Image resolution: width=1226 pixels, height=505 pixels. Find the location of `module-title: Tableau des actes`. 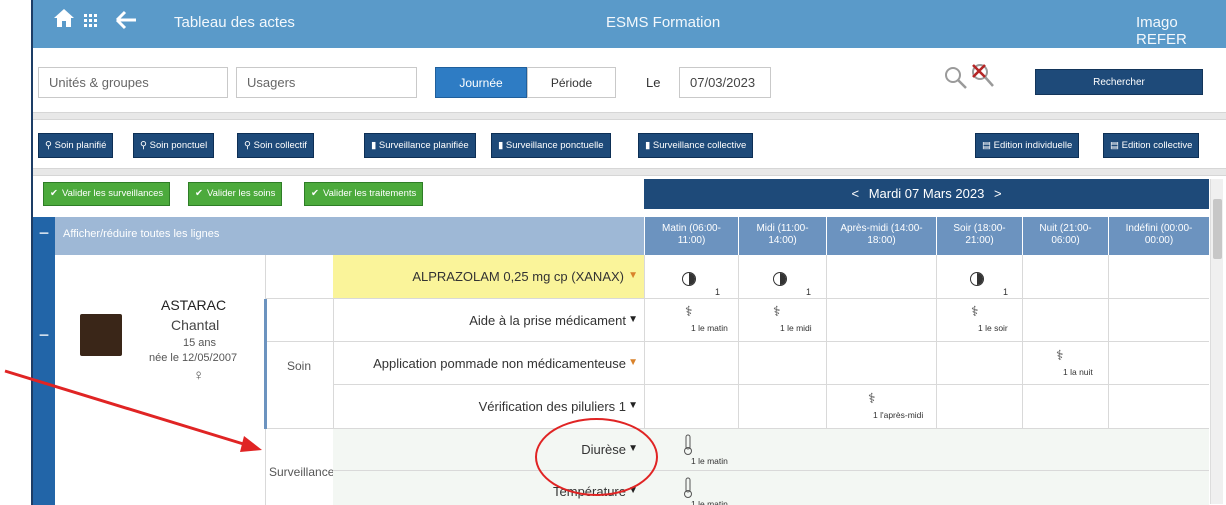

module-title: Tableau des actes is located at coordinates (234, 22).